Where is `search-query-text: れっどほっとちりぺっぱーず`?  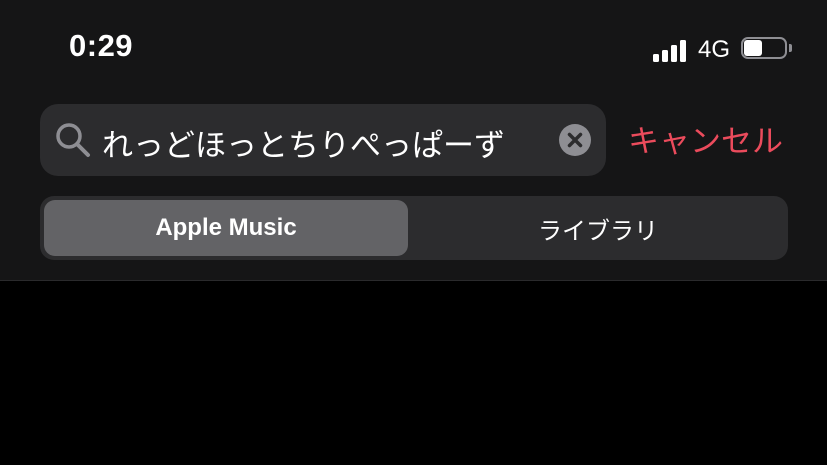
search-query-text: れっどほっとちりぺっぱーず is located at coordinates (303, 142).